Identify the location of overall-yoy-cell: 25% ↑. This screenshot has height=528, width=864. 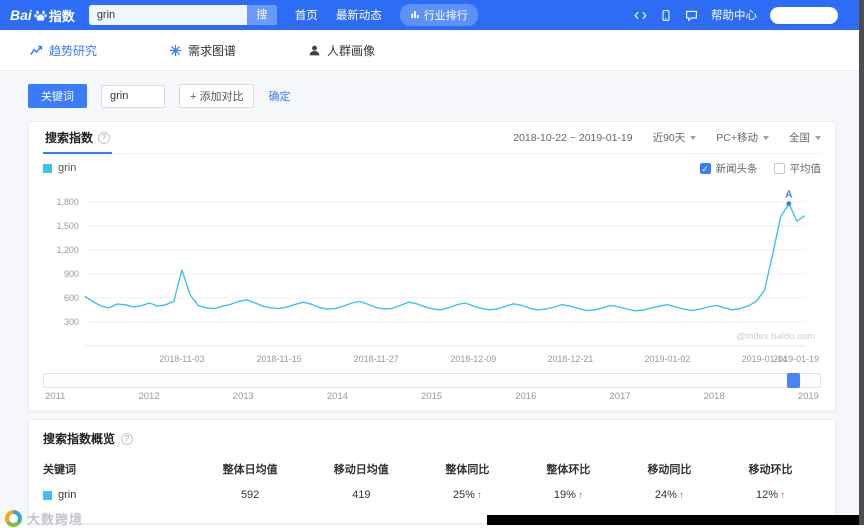
(467, 495).